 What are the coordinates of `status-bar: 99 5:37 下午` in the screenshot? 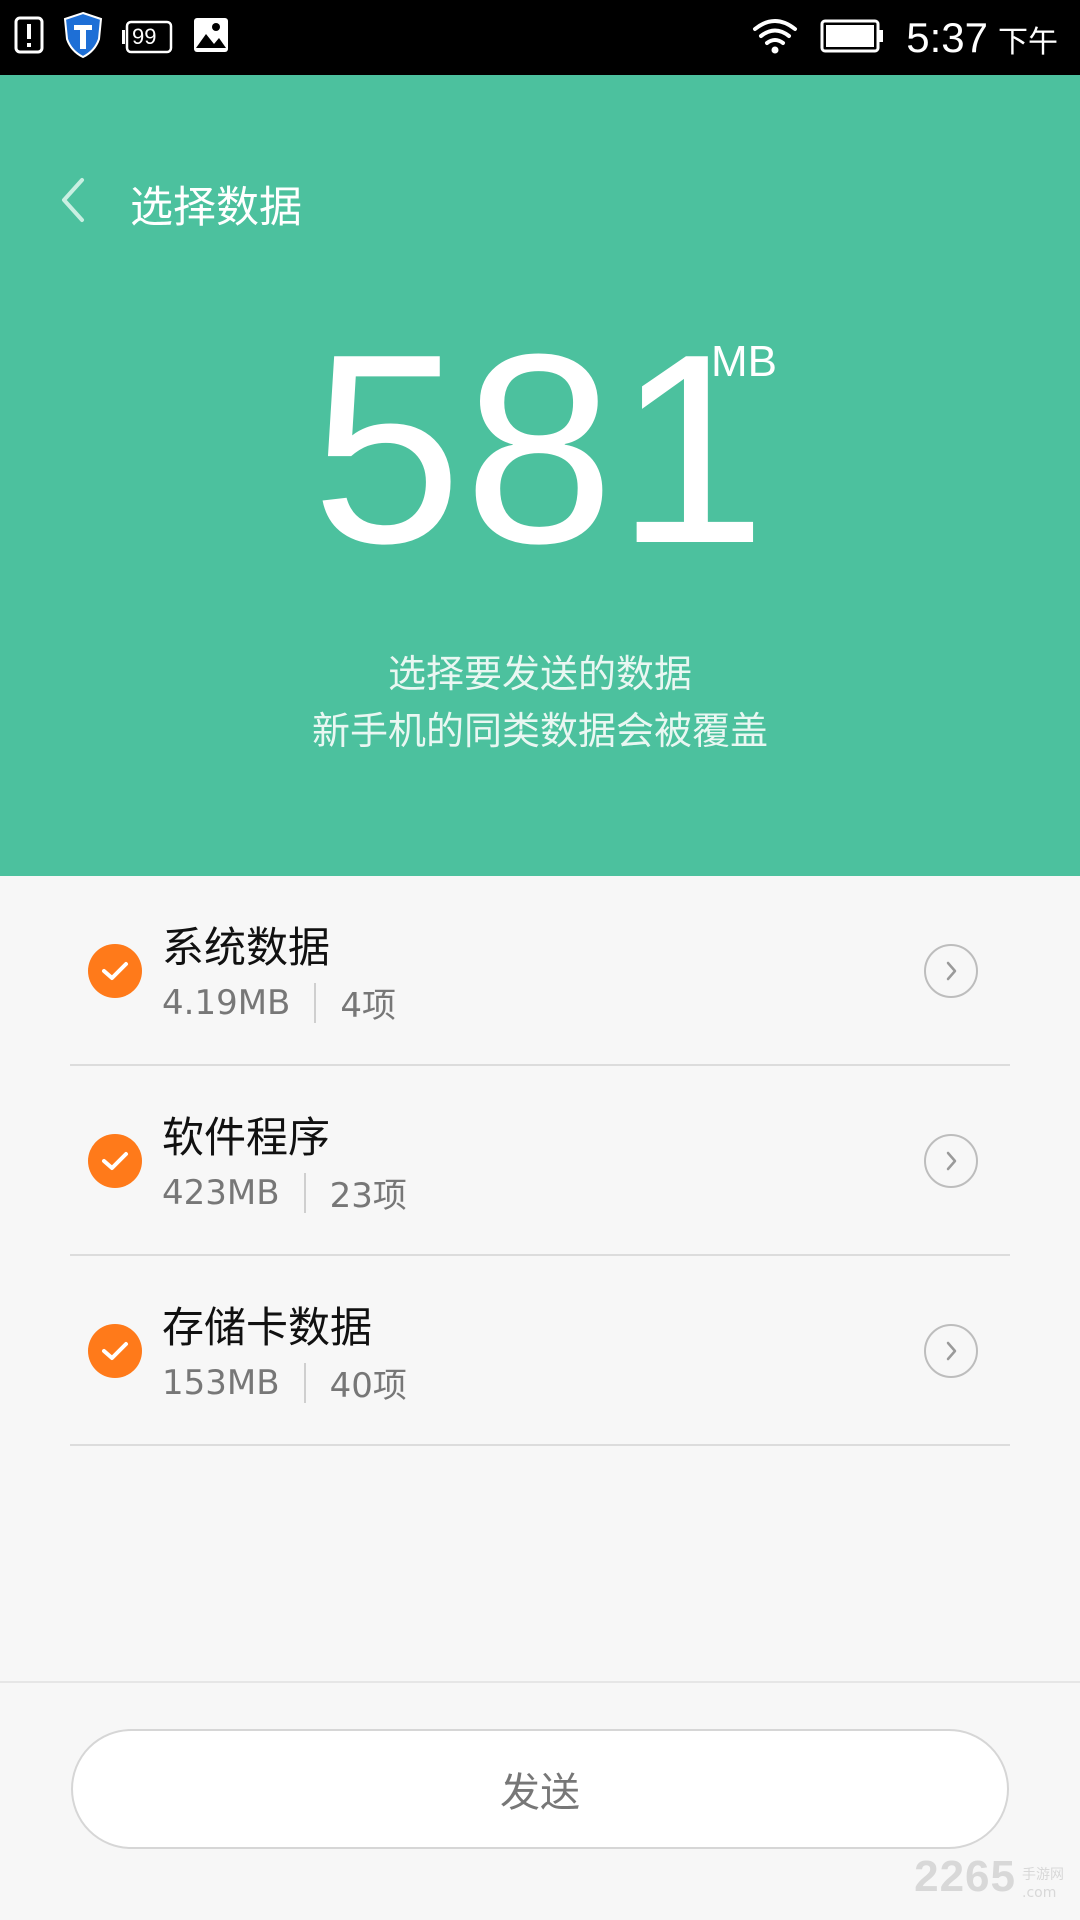 It's located at (540, 37).